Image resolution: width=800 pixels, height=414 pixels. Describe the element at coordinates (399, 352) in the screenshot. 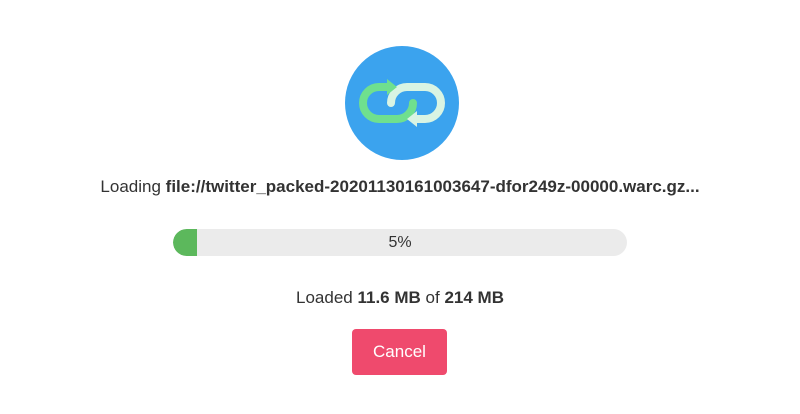

I see `cancel-button: Cancel` at that location.